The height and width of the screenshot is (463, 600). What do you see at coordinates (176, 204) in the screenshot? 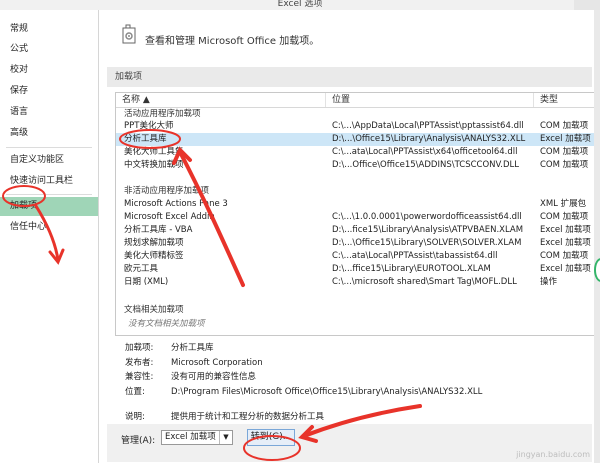
I see `cell-name: Microsoft Actions Pane 3` at bounding box center [176, 204].